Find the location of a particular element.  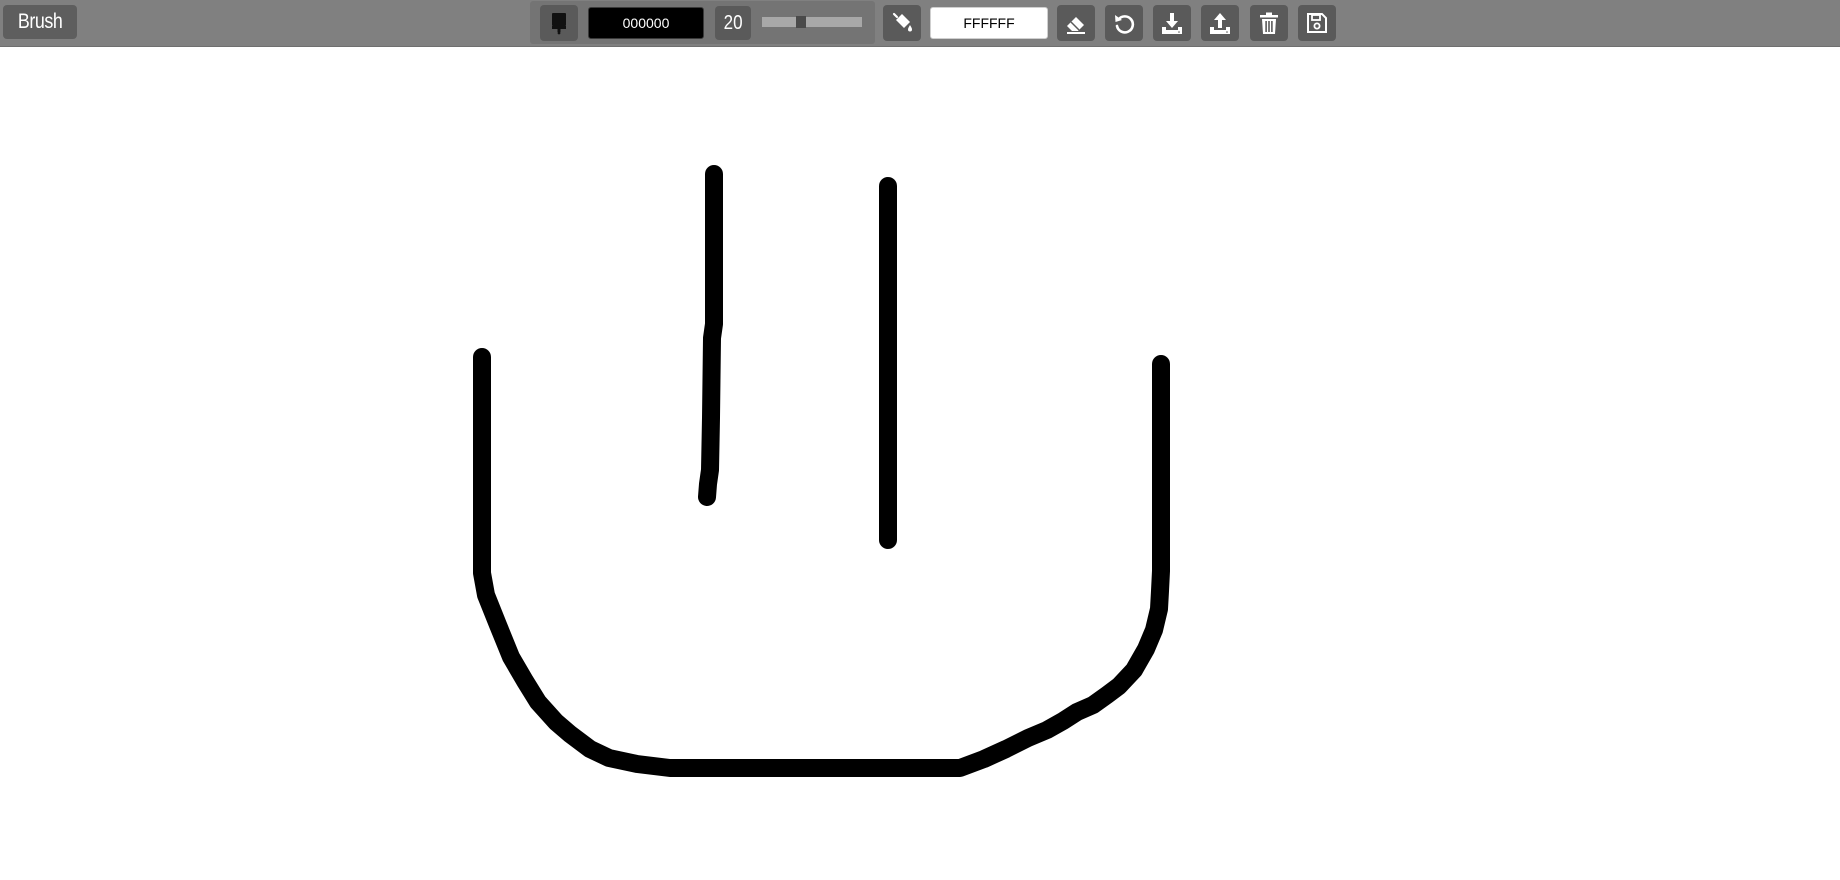

paint-bucket-icon is located at coordinates (902, 22).